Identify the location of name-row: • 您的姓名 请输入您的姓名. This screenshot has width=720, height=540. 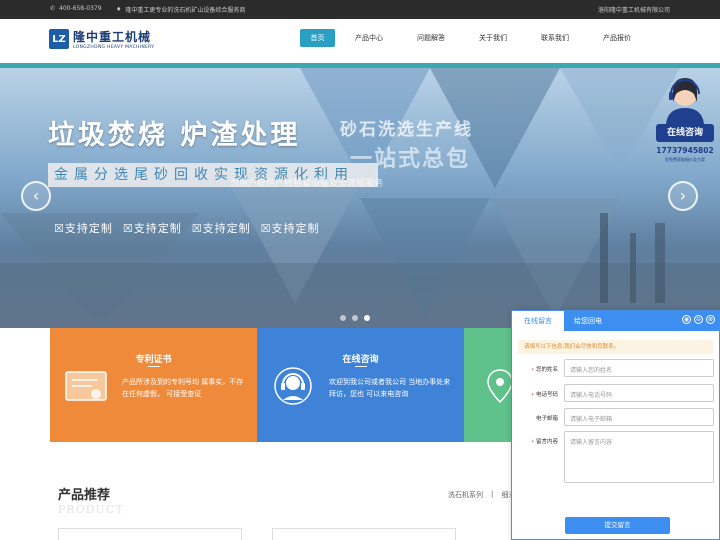
(616, 368).